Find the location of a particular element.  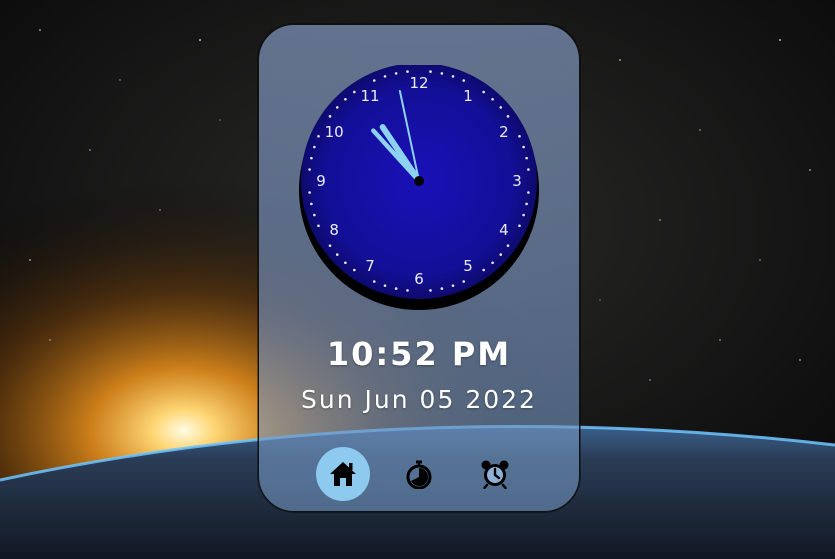

nav-home-button is located at coordinates (343, 474).